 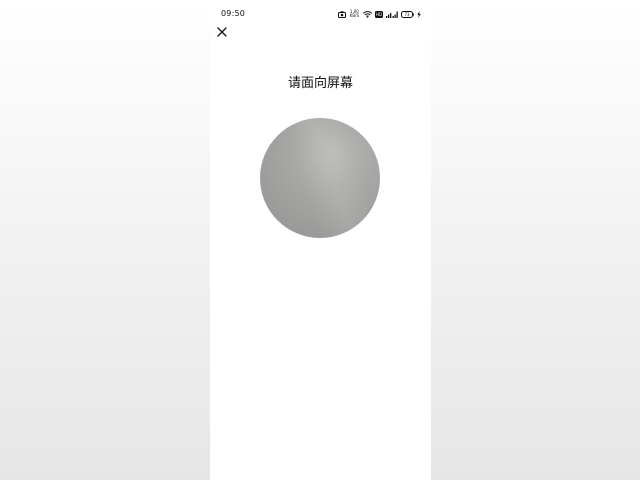 I want to click on close-button, so click(x=222, y=32).